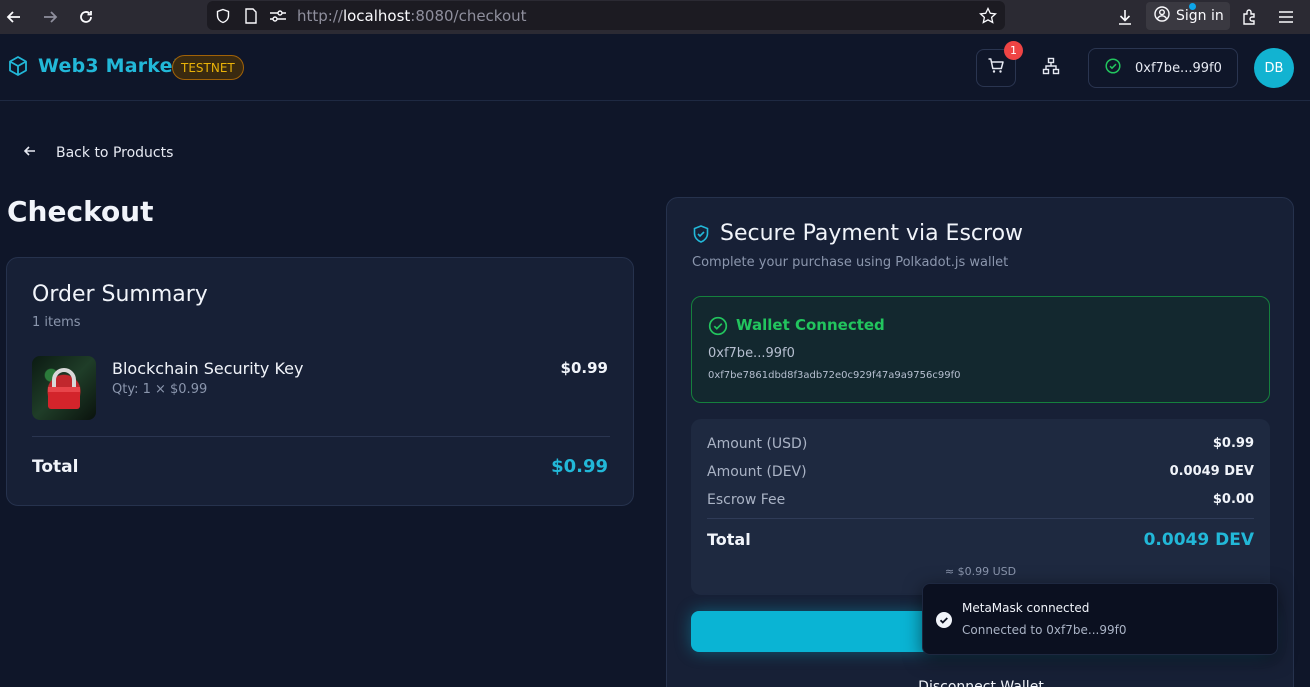 This screenshot has width=1310, height=687. I want to click on amount-label: Amount (DEV), so click(757, 472).